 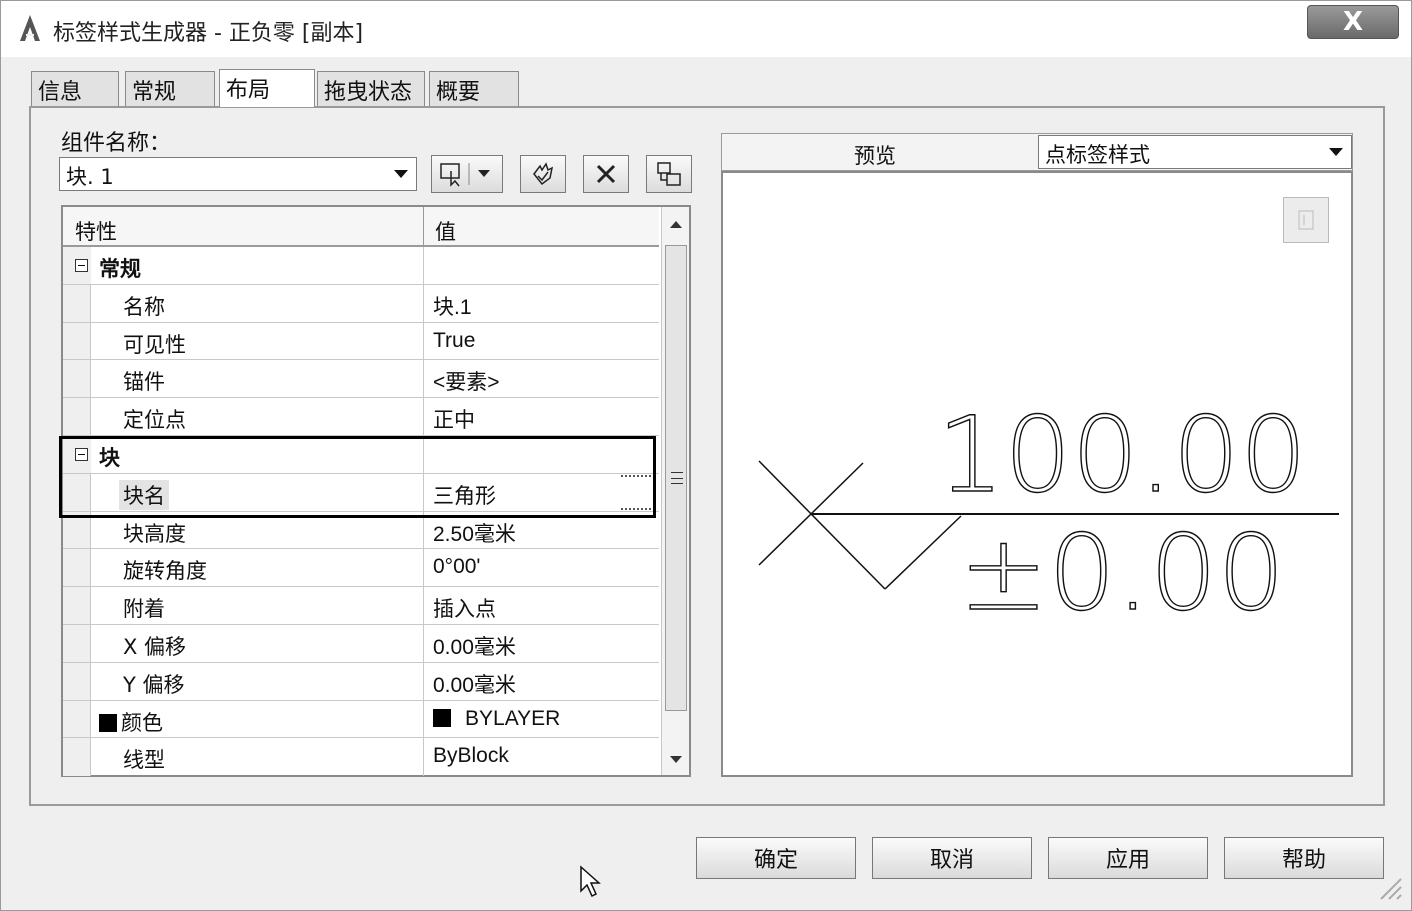 I want to click on property-row-anchor-point: 定位点 正中, so click(x=361, y=417).